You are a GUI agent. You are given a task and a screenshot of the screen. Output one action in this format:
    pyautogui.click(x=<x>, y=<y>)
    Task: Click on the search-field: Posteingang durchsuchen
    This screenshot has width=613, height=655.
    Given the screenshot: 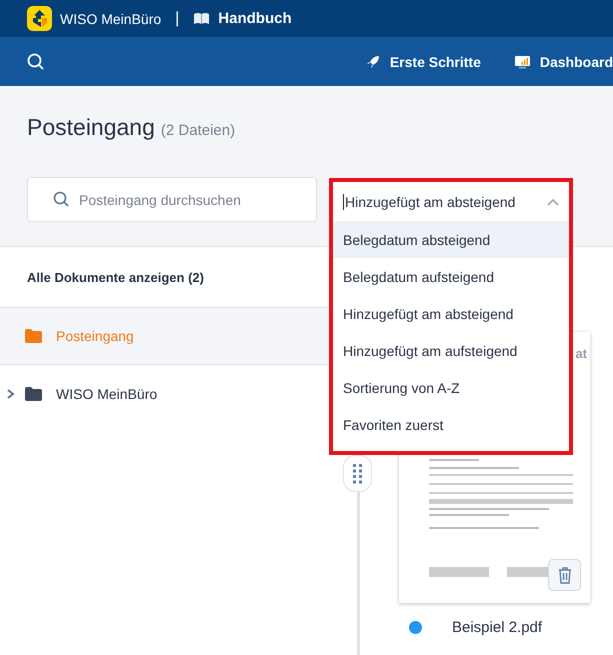 What is the action you would take?
    pyautogui.click(x=172, y=199)
    